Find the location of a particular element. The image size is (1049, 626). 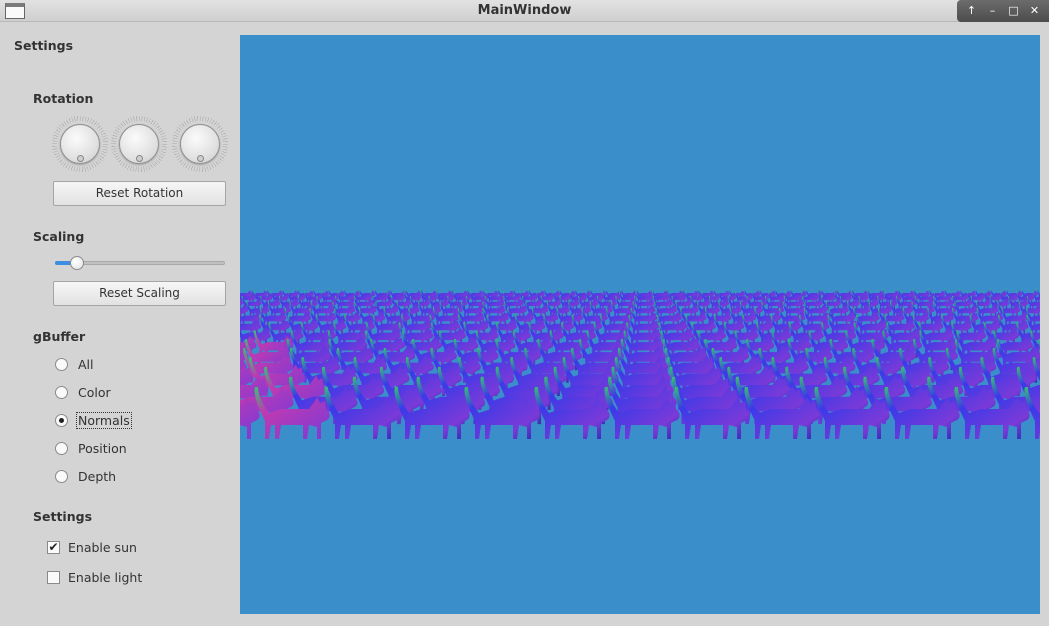

gbuffer-option-all: All is located at coordinates (75, 364).